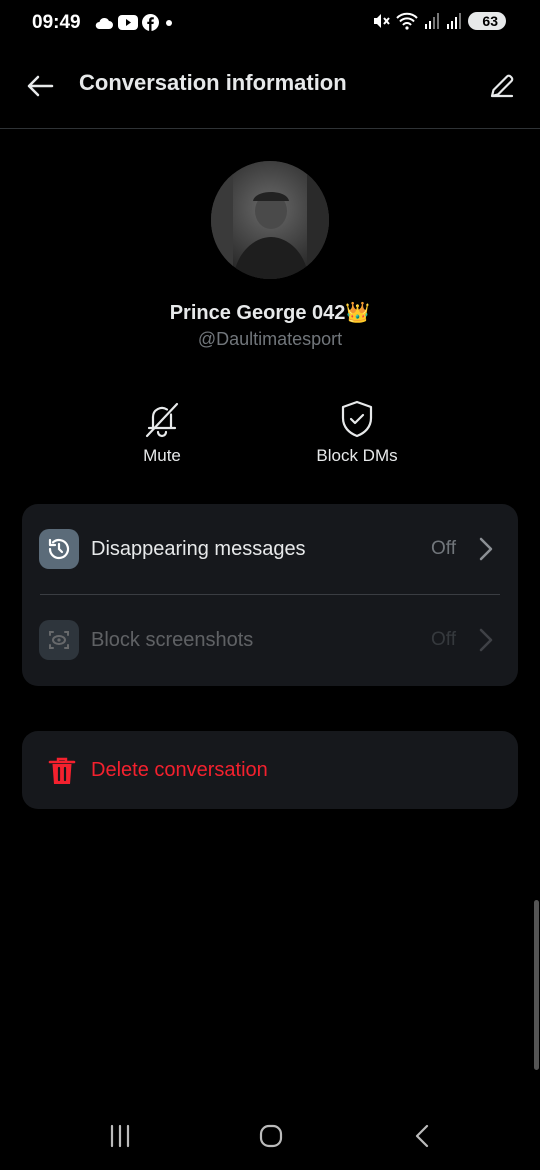 The image size is (540, 1170). I want to click on back-icon, so click(422, 1136).